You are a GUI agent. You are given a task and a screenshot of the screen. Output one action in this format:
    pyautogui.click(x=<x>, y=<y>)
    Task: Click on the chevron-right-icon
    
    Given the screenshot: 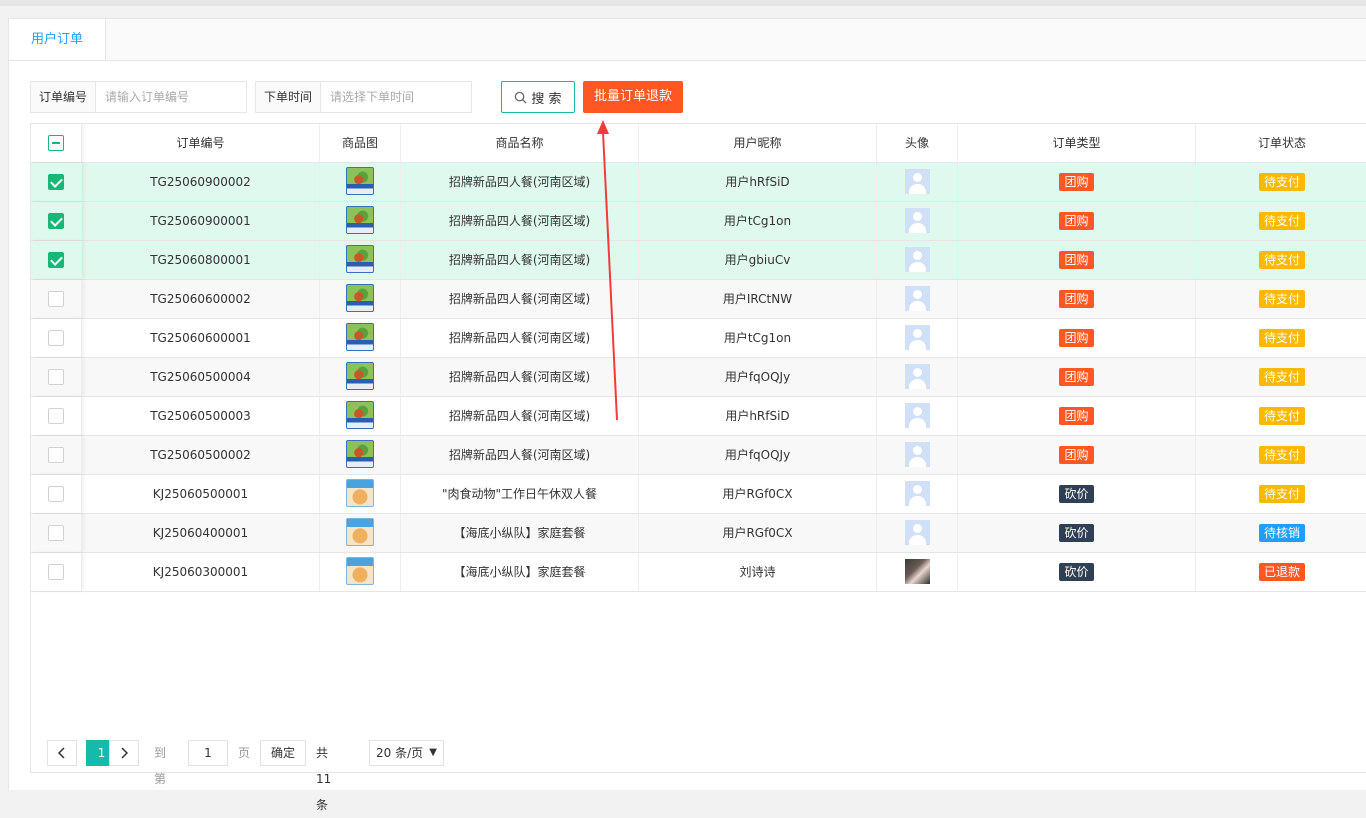 What is the action you would take?
    pyautogui.click(x=125, y=753)
    